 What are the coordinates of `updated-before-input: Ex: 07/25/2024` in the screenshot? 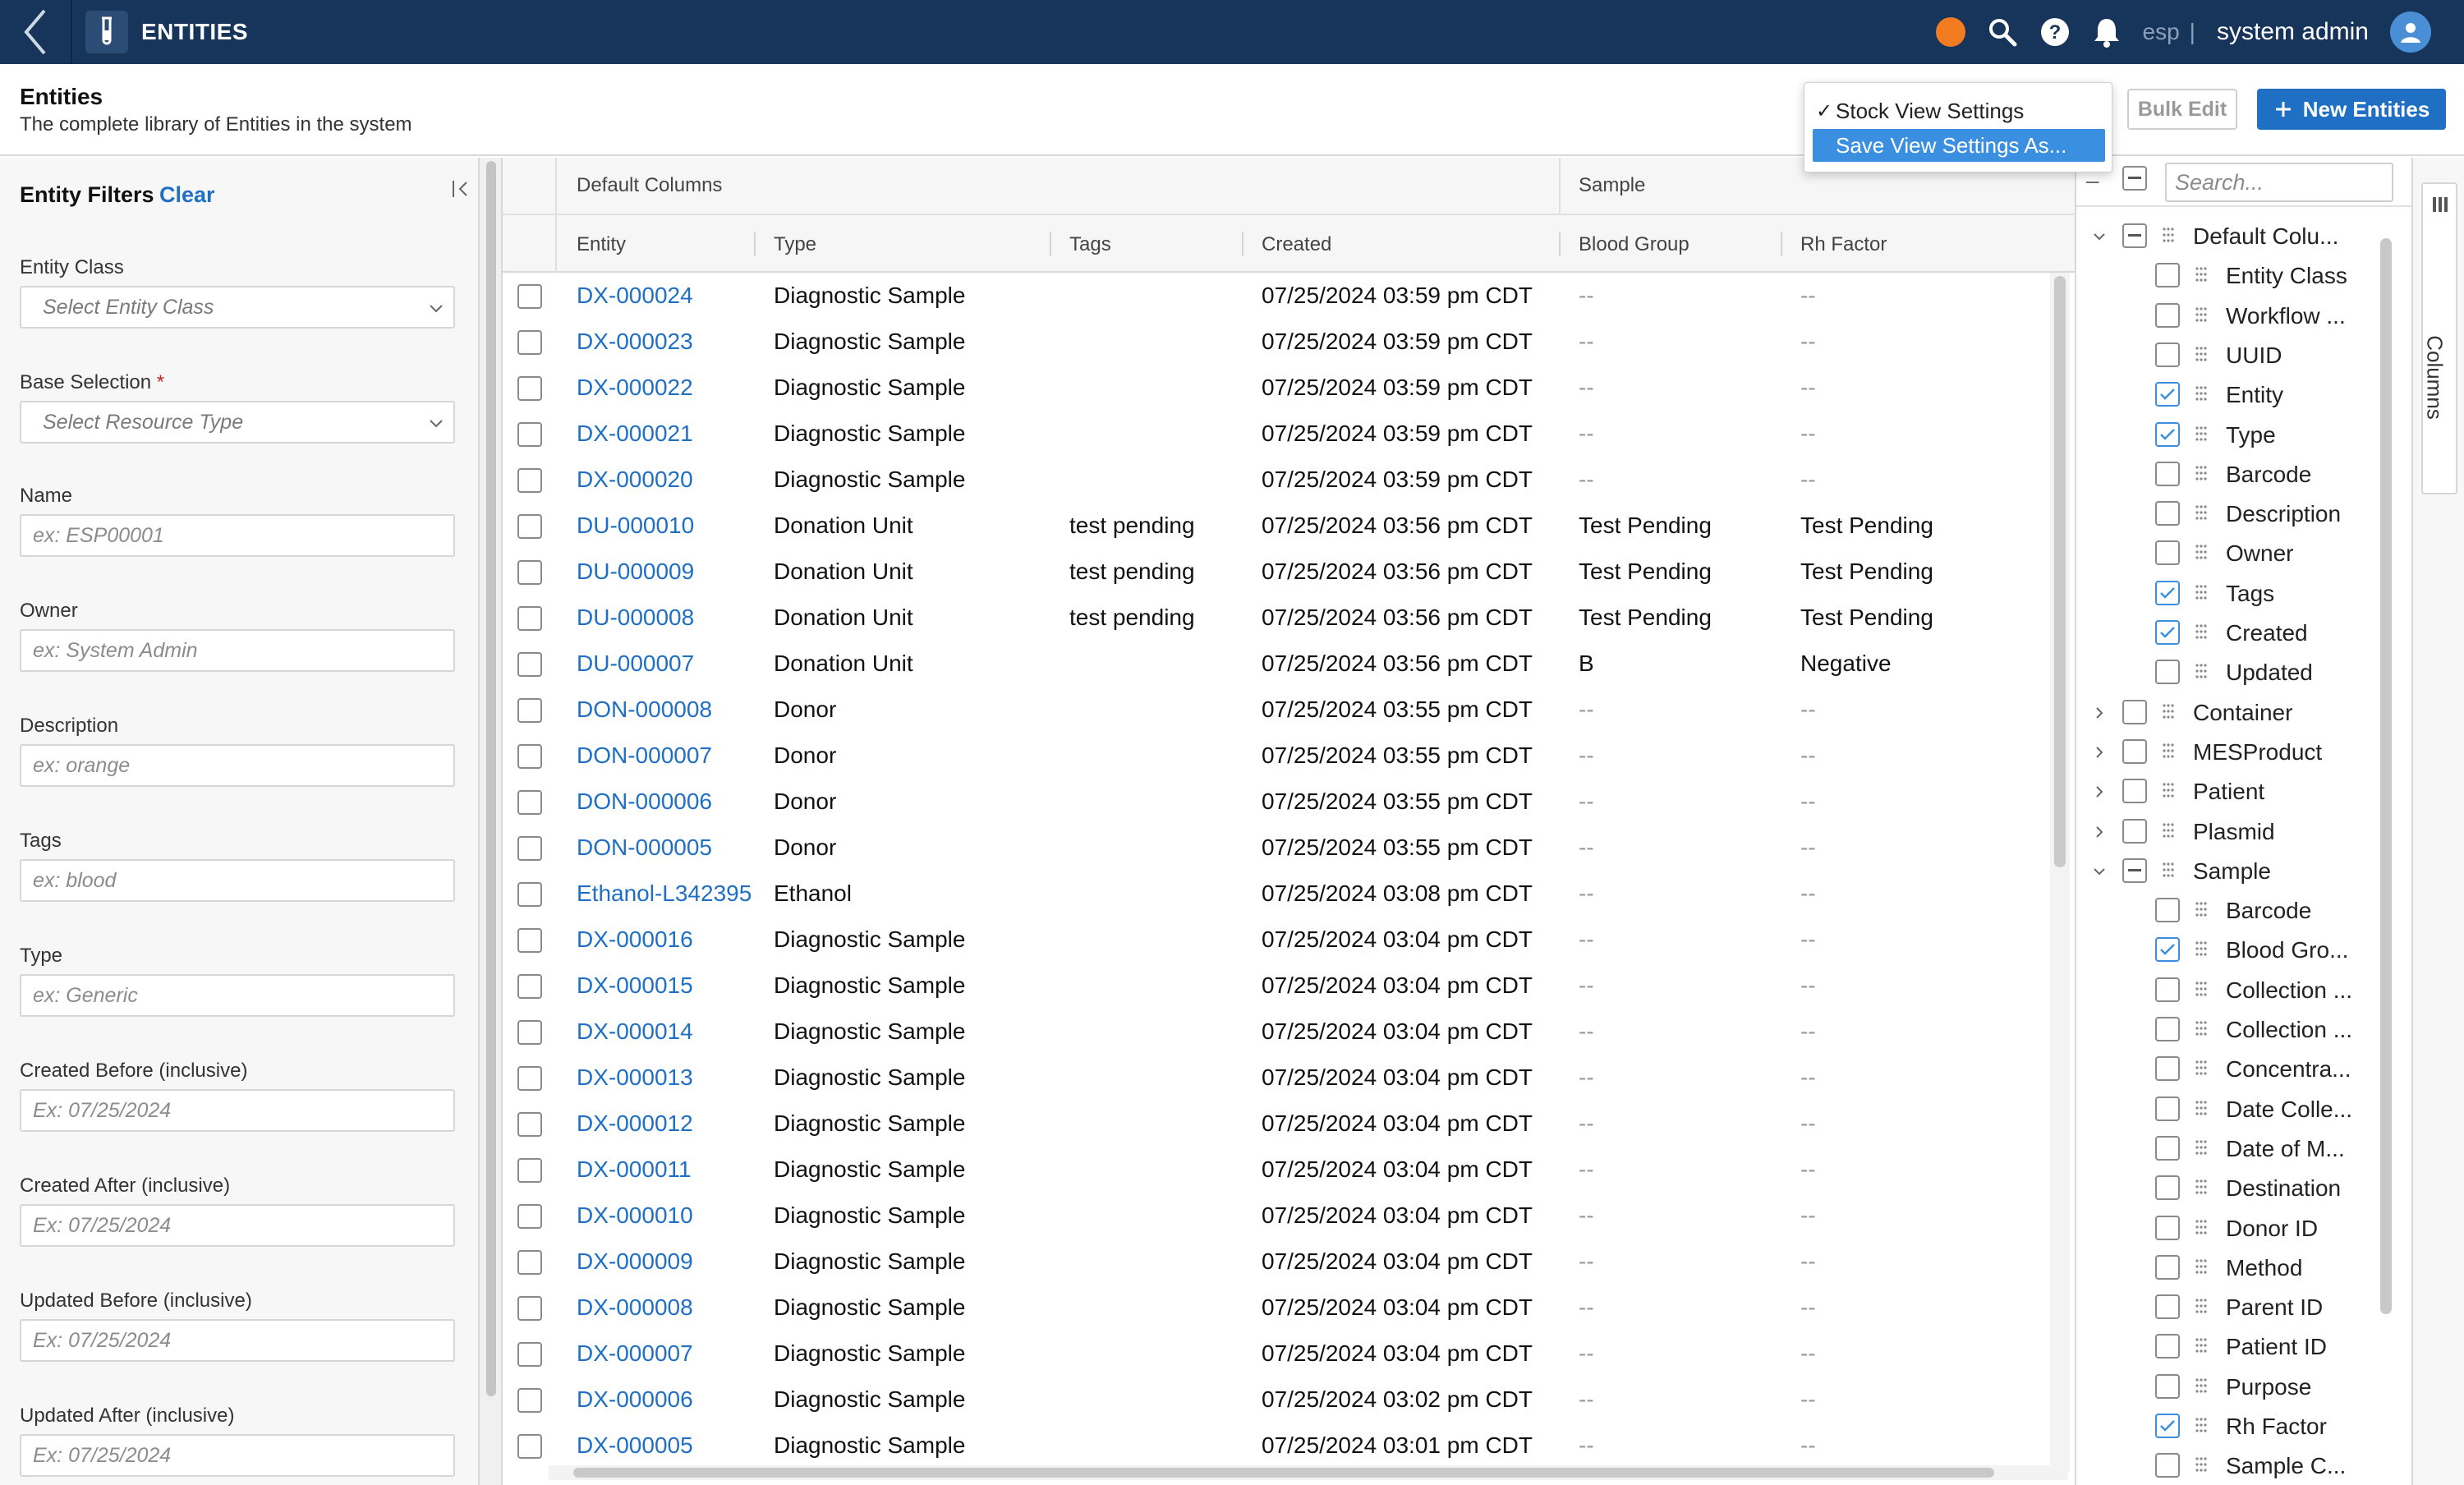 It's located at (237, 1340).